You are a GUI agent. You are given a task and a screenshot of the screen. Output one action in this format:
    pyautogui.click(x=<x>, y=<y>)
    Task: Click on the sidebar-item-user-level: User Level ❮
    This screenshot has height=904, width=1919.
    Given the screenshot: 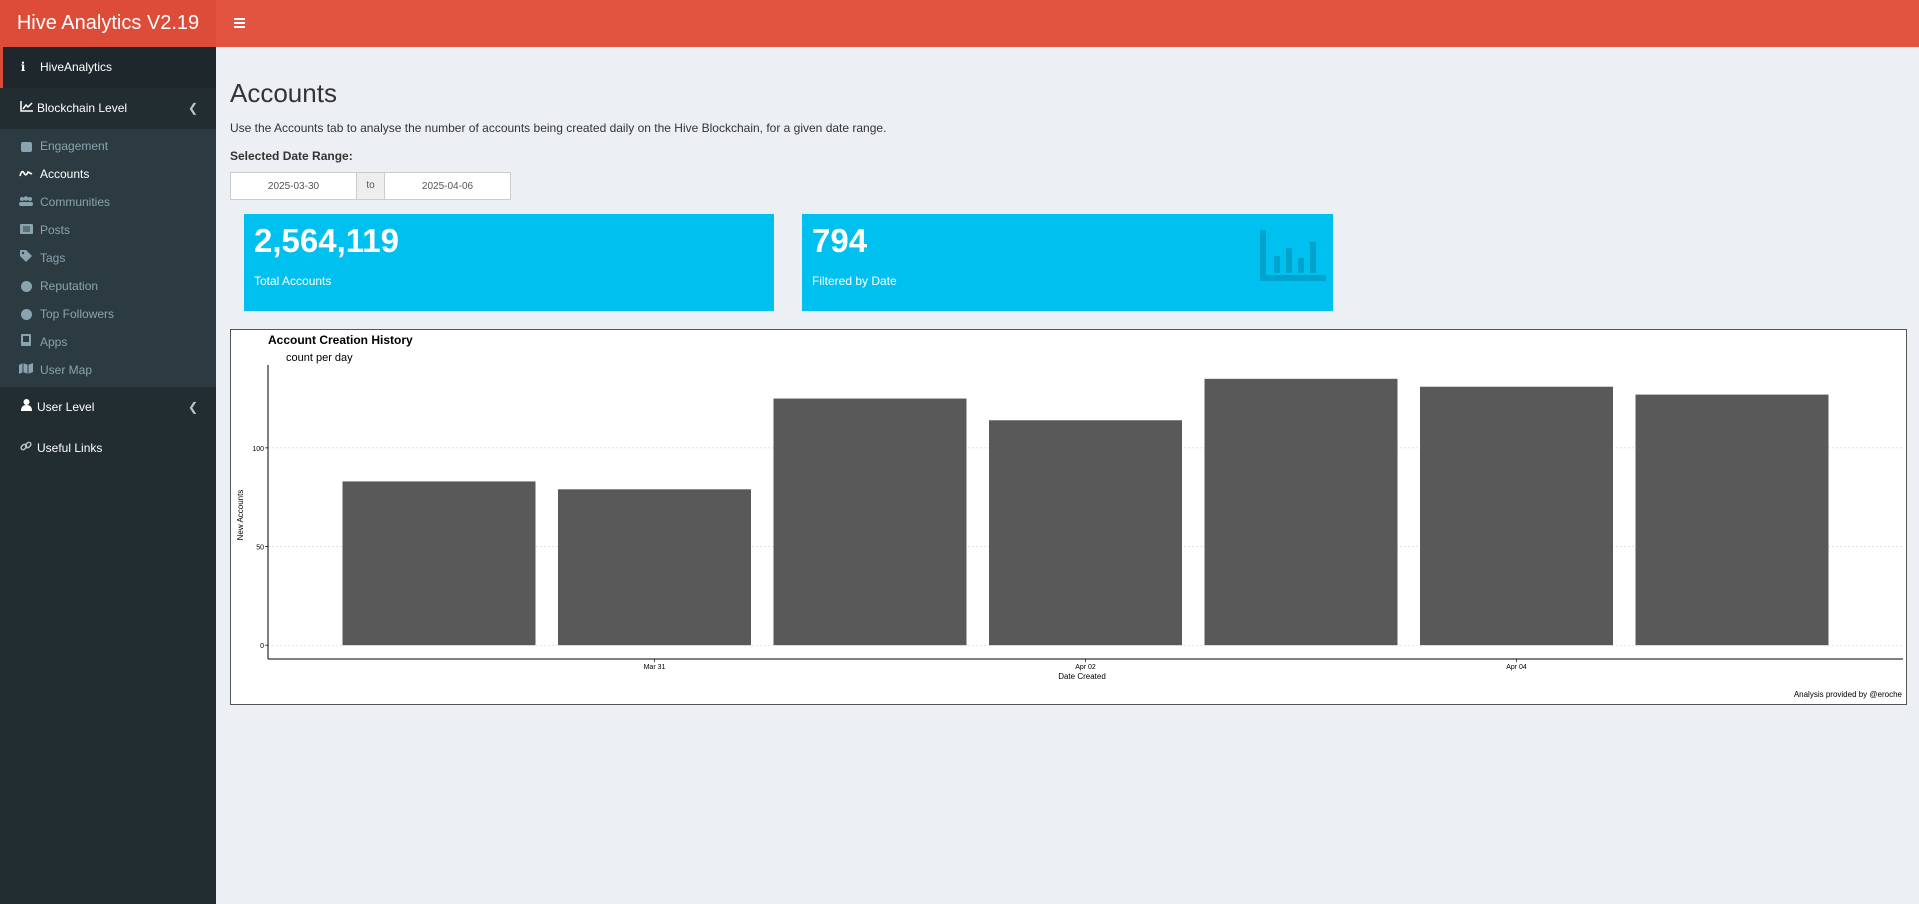 What is the action you would take?
    pyautogui.click(x=108, y=407)
    